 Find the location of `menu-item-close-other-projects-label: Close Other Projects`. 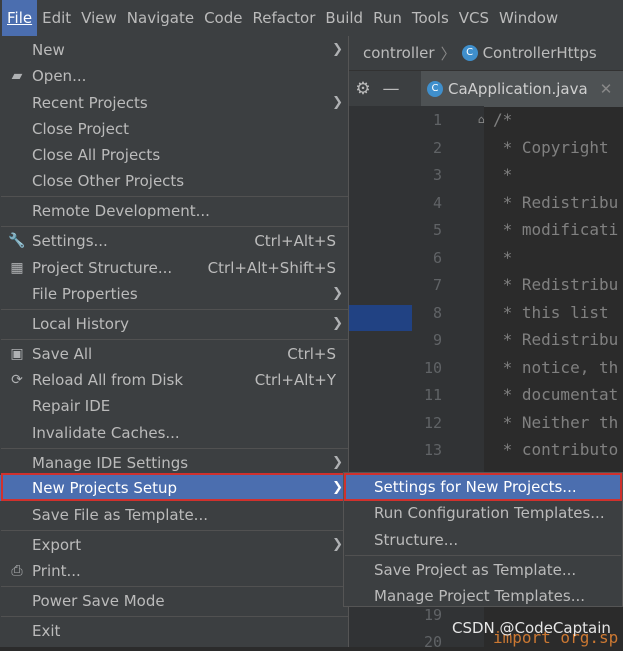

menu-item-close-other-projects-label: Close Other Projects is located at coordinates (108, 181).